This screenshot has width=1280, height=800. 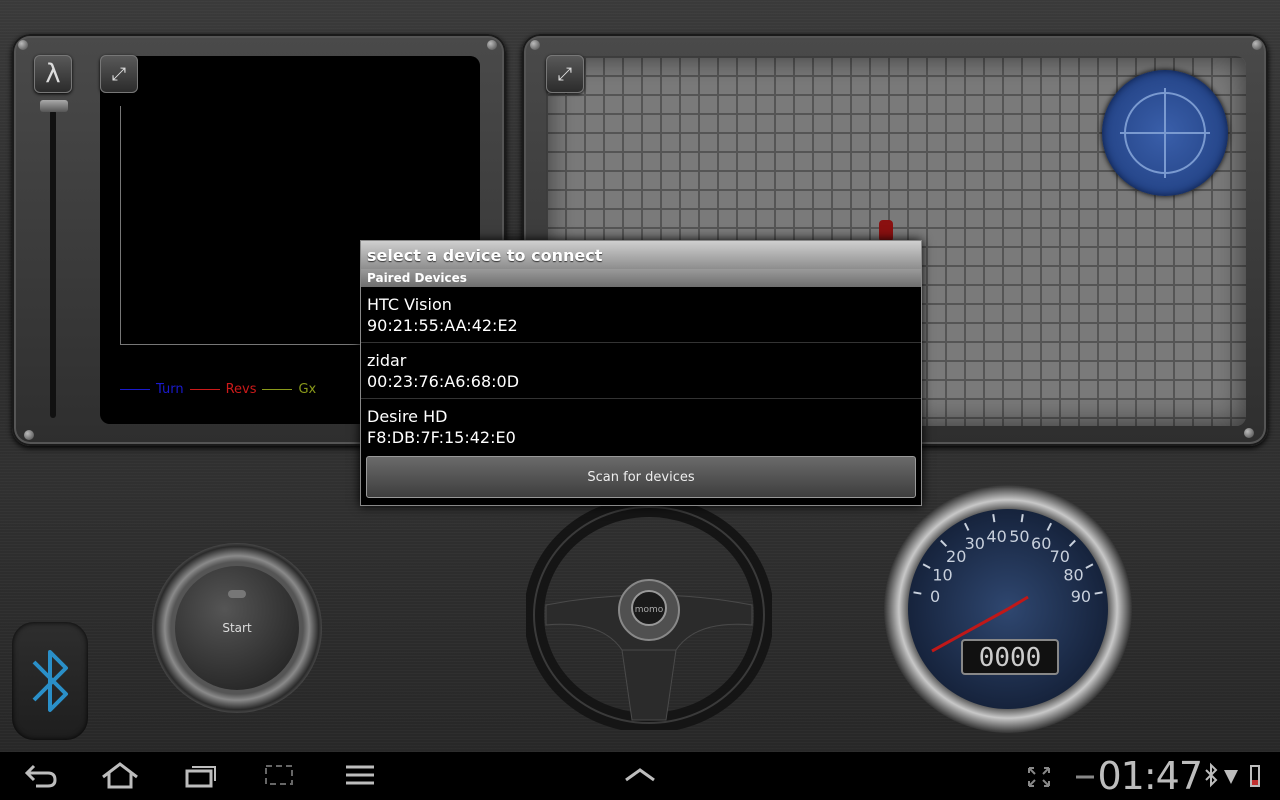 I want to click on speed-tick-label: 80, so click(x=1073, y=575).